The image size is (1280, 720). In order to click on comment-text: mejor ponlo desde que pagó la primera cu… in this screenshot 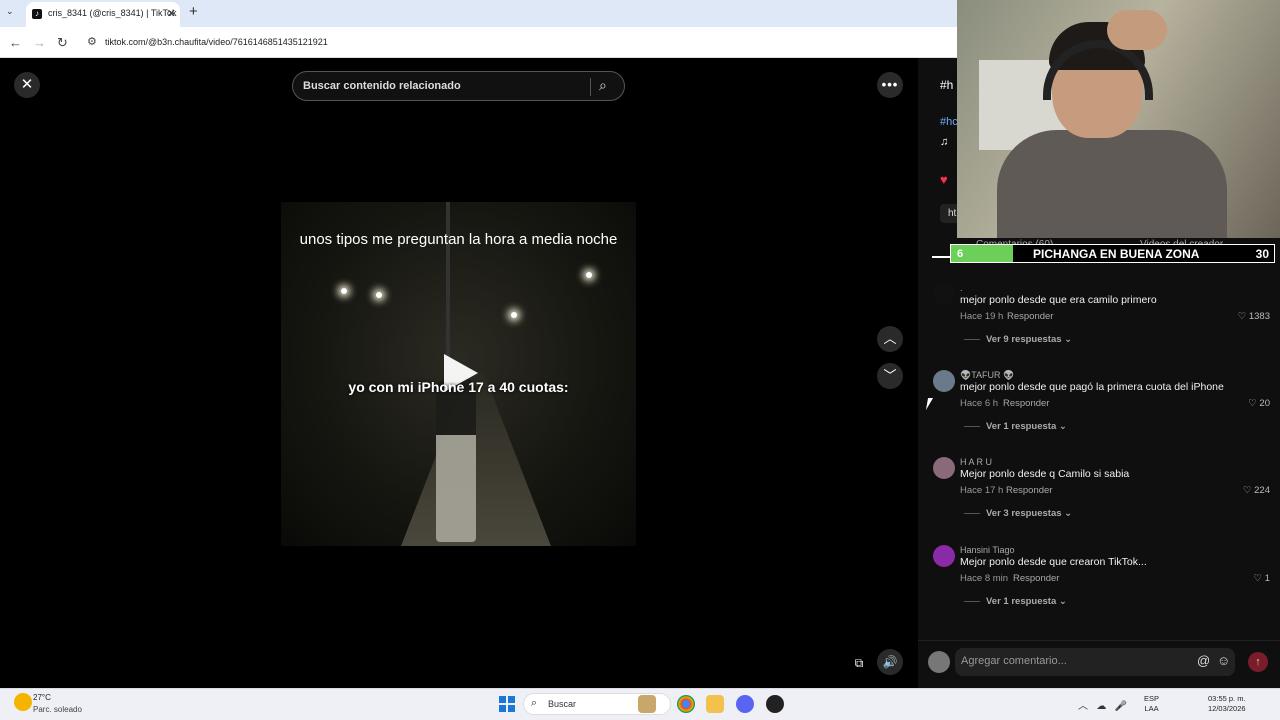, I will do `click(1092, 387)`.